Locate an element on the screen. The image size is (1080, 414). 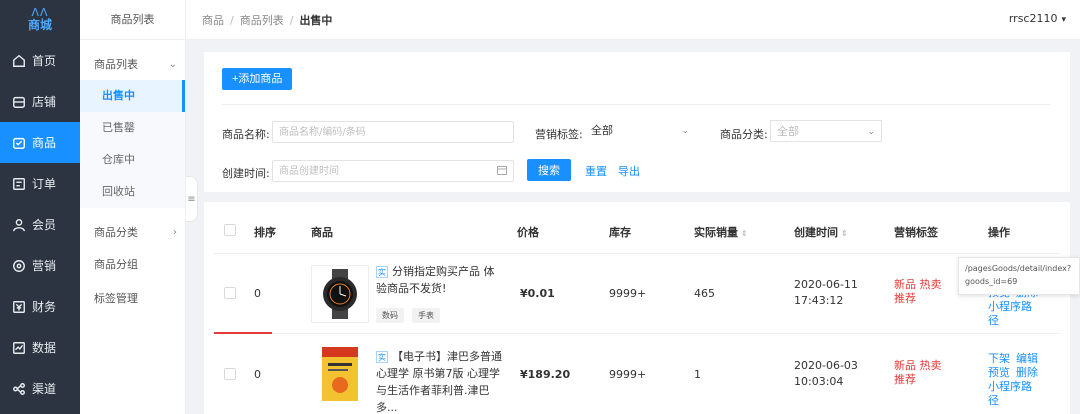
column-header-price: 价格 is located at coordinates (528, 232).